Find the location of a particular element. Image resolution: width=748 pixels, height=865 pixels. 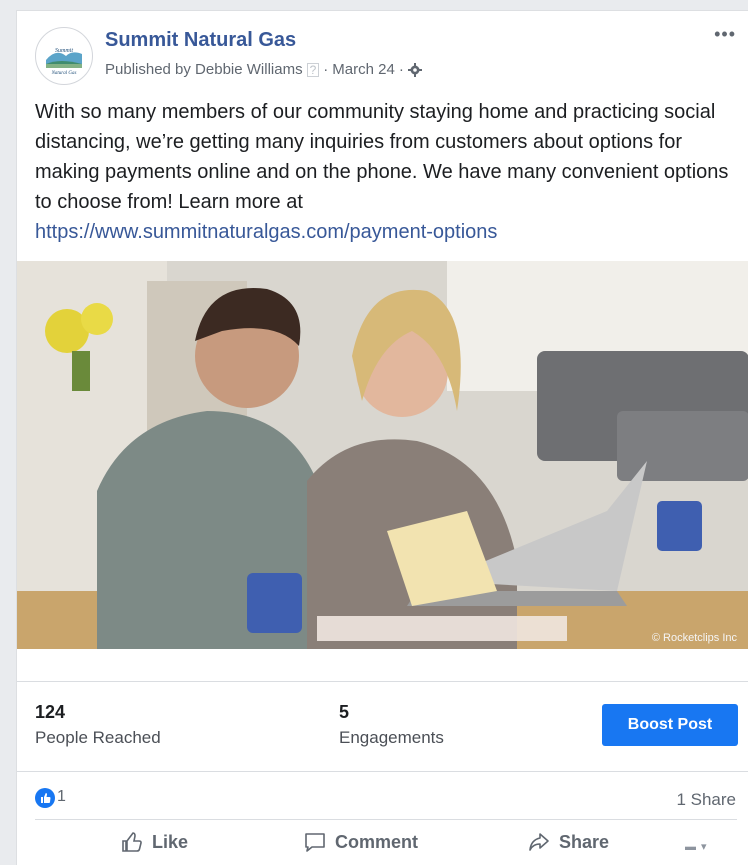

like-label: Like is located at coordinates (170, 841).